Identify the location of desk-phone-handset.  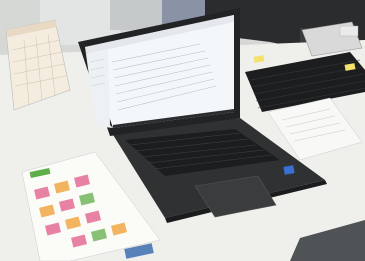
(349, 31).